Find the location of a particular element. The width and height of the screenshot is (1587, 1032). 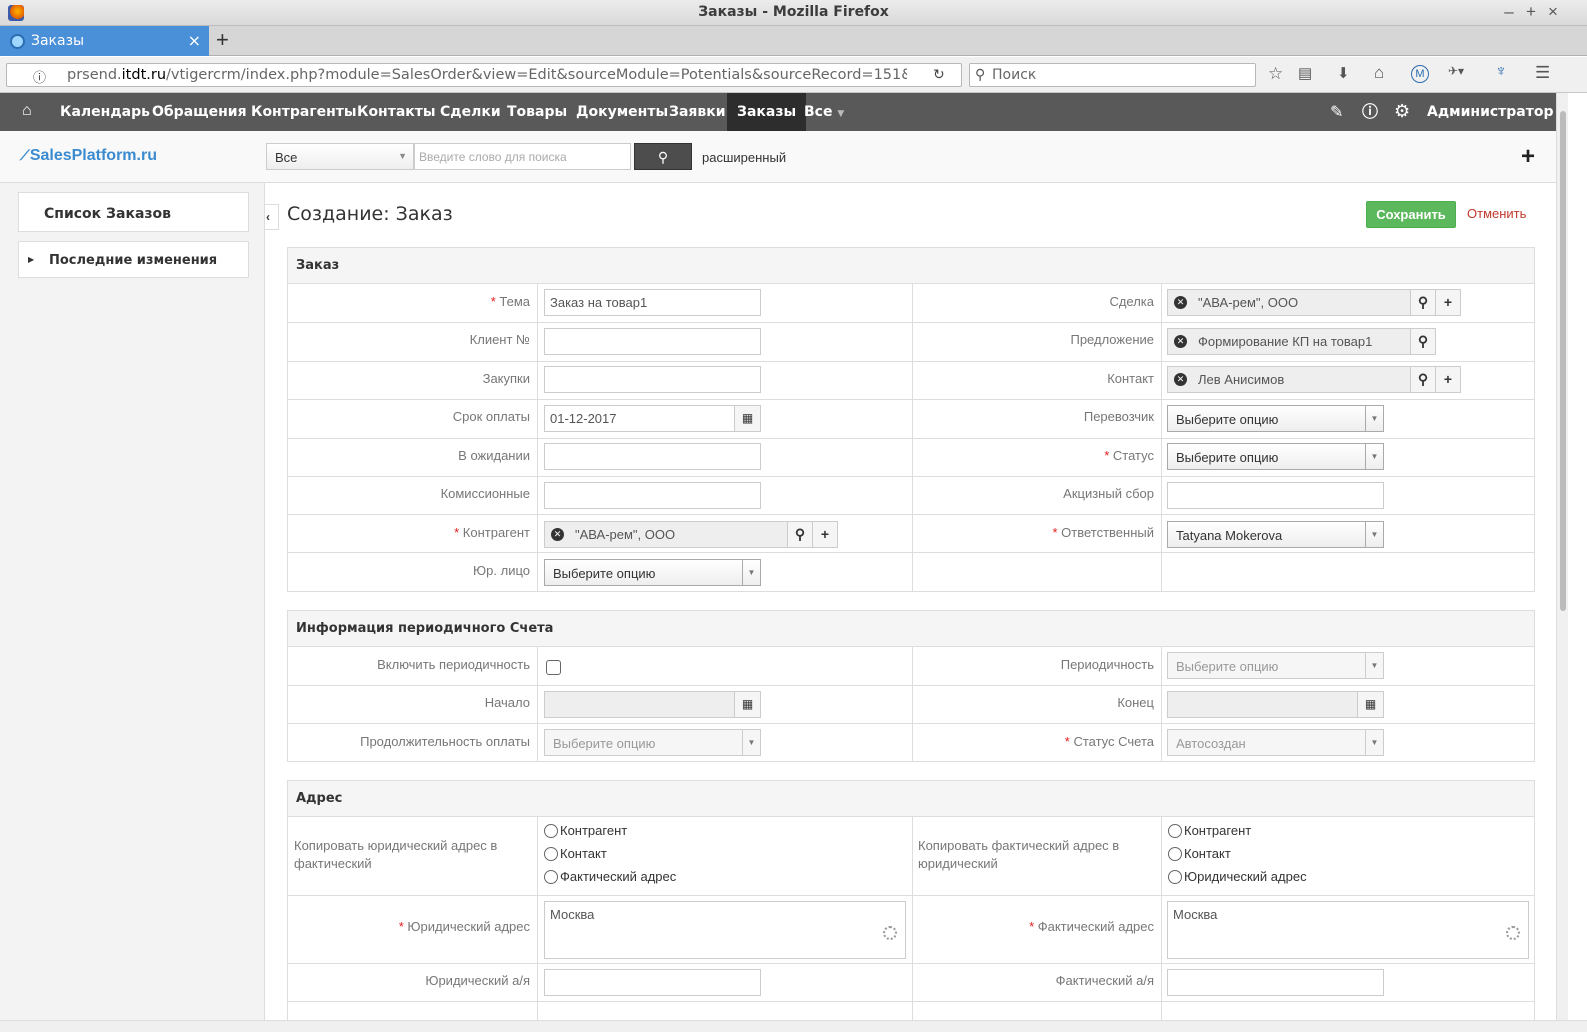

actual-address-textarea: Москва is located at coordinates (1348, 930).